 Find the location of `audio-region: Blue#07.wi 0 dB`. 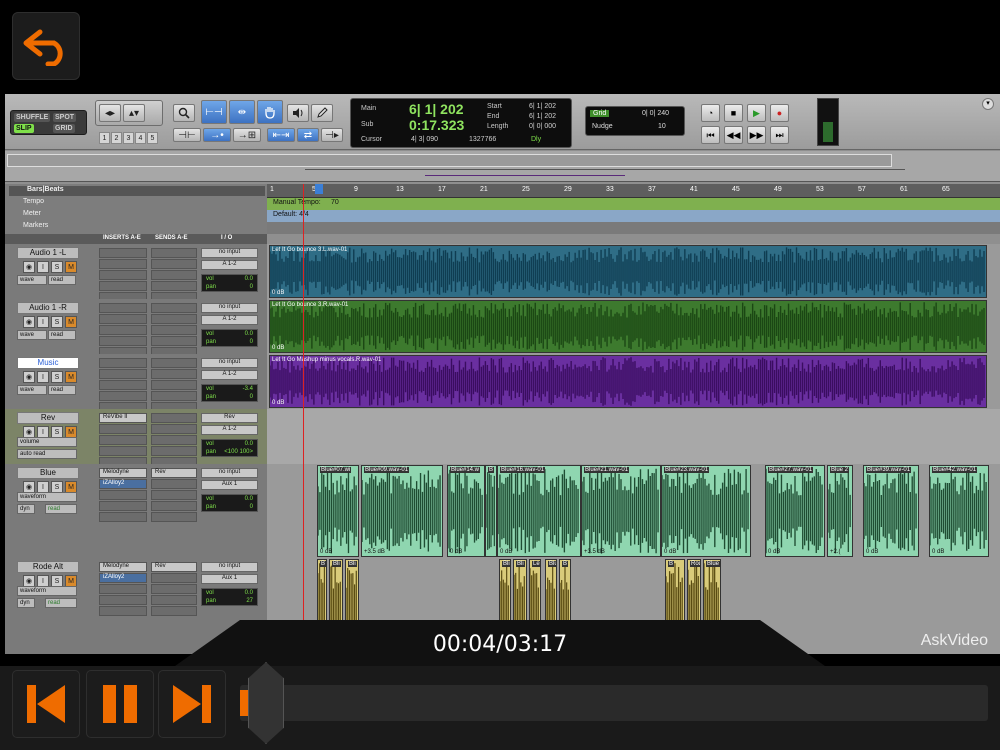

audio-region: Blue#07.wi 0 dB is located at coordinates (338, 511).